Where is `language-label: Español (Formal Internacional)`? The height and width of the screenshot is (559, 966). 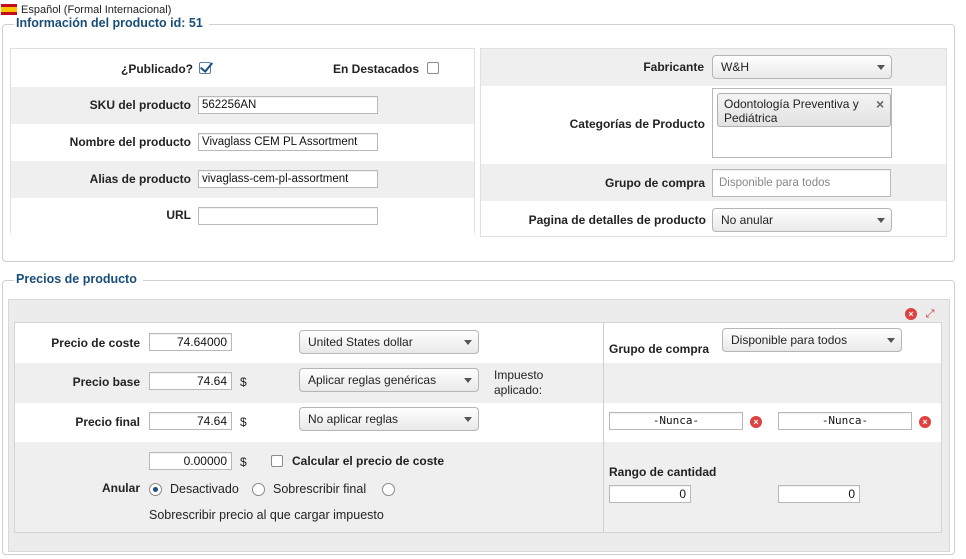 language-label: Español (Formal Internacional) is located at coordinates (96, 10).